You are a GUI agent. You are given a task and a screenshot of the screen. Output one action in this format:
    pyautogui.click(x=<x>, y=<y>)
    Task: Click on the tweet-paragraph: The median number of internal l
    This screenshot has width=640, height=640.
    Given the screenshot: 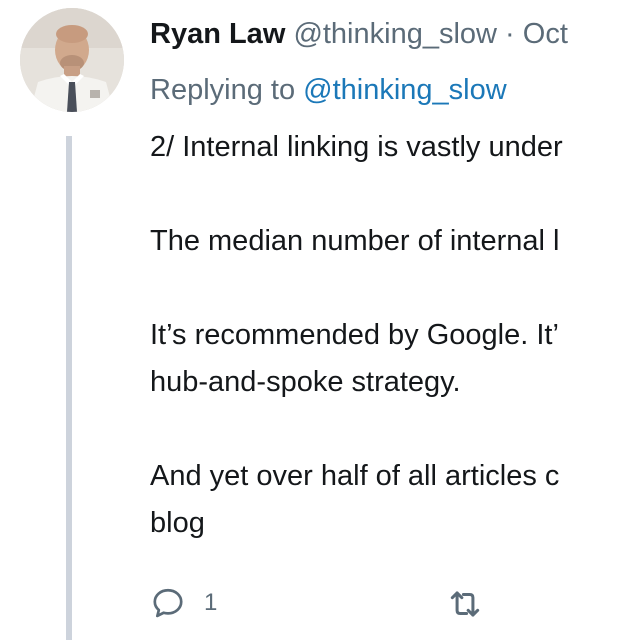 What is the action you would take?
    pyautogui.click(x=395, y=241)
    